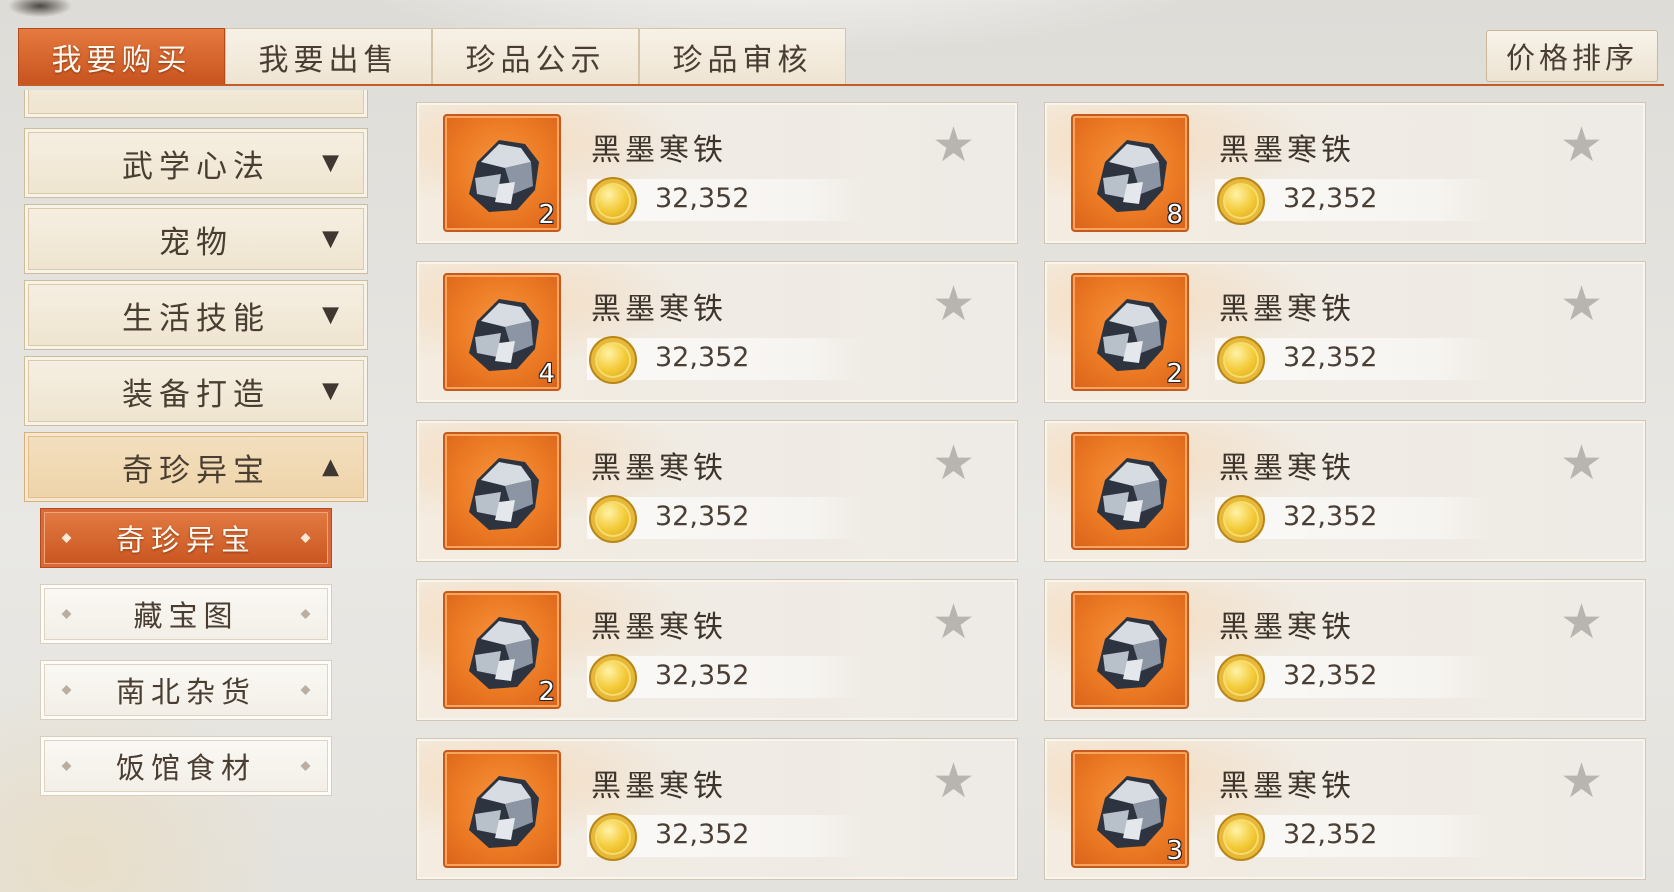  I want to click on tab-treasure-review: 珍品审核, so click(742, 56).